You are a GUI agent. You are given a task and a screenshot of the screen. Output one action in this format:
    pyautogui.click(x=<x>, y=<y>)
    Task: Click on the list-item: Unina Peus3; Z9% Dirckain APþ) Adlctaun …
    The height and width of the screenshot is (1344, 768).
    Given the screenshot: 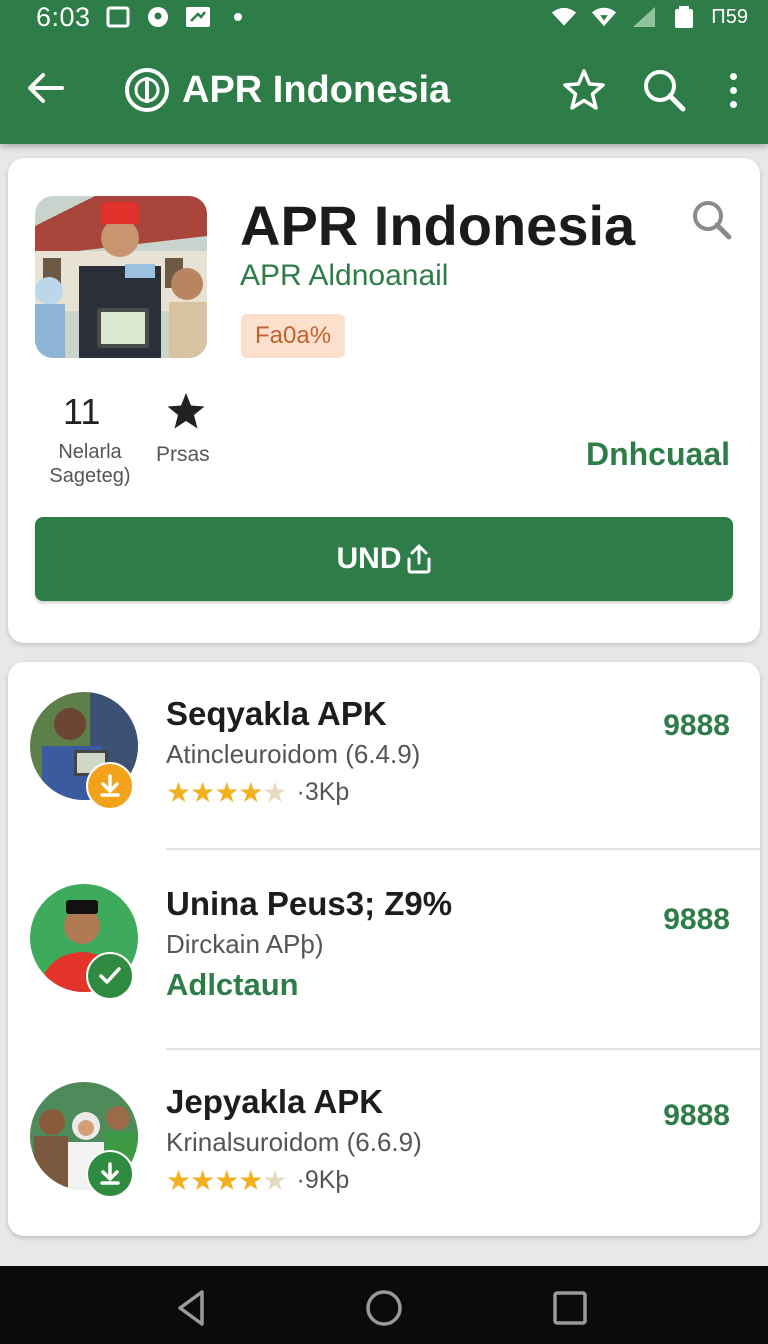 What is the action you would take?
    pyautogui.click(x=384, y=951)
    